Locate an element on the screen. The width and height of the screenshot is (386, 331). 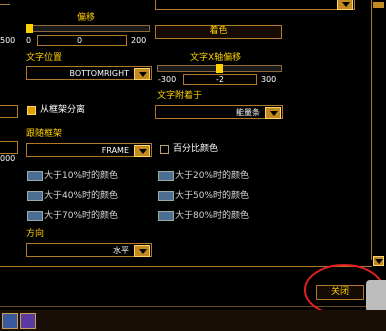
threshold-10-swatch is located at coordinates (35, 176).